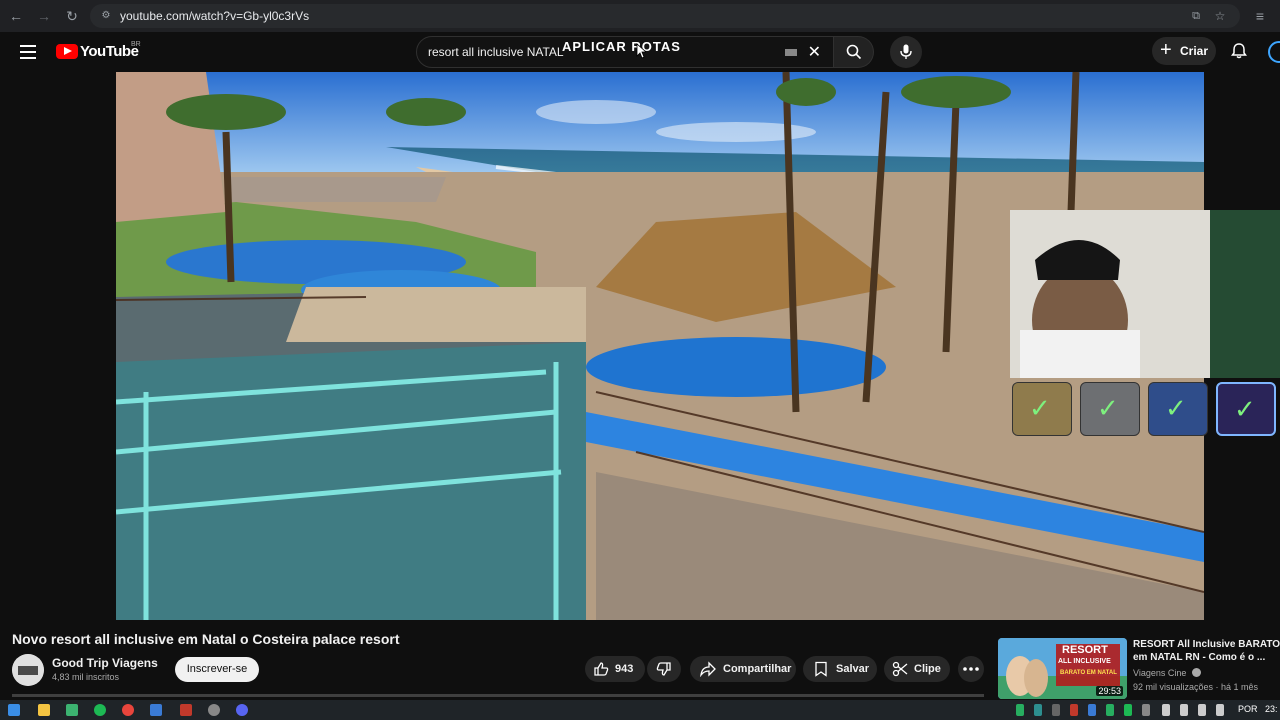 The width and height of the screenshot is (1280, 720). I want to click on avatar, so click(1274, 52).